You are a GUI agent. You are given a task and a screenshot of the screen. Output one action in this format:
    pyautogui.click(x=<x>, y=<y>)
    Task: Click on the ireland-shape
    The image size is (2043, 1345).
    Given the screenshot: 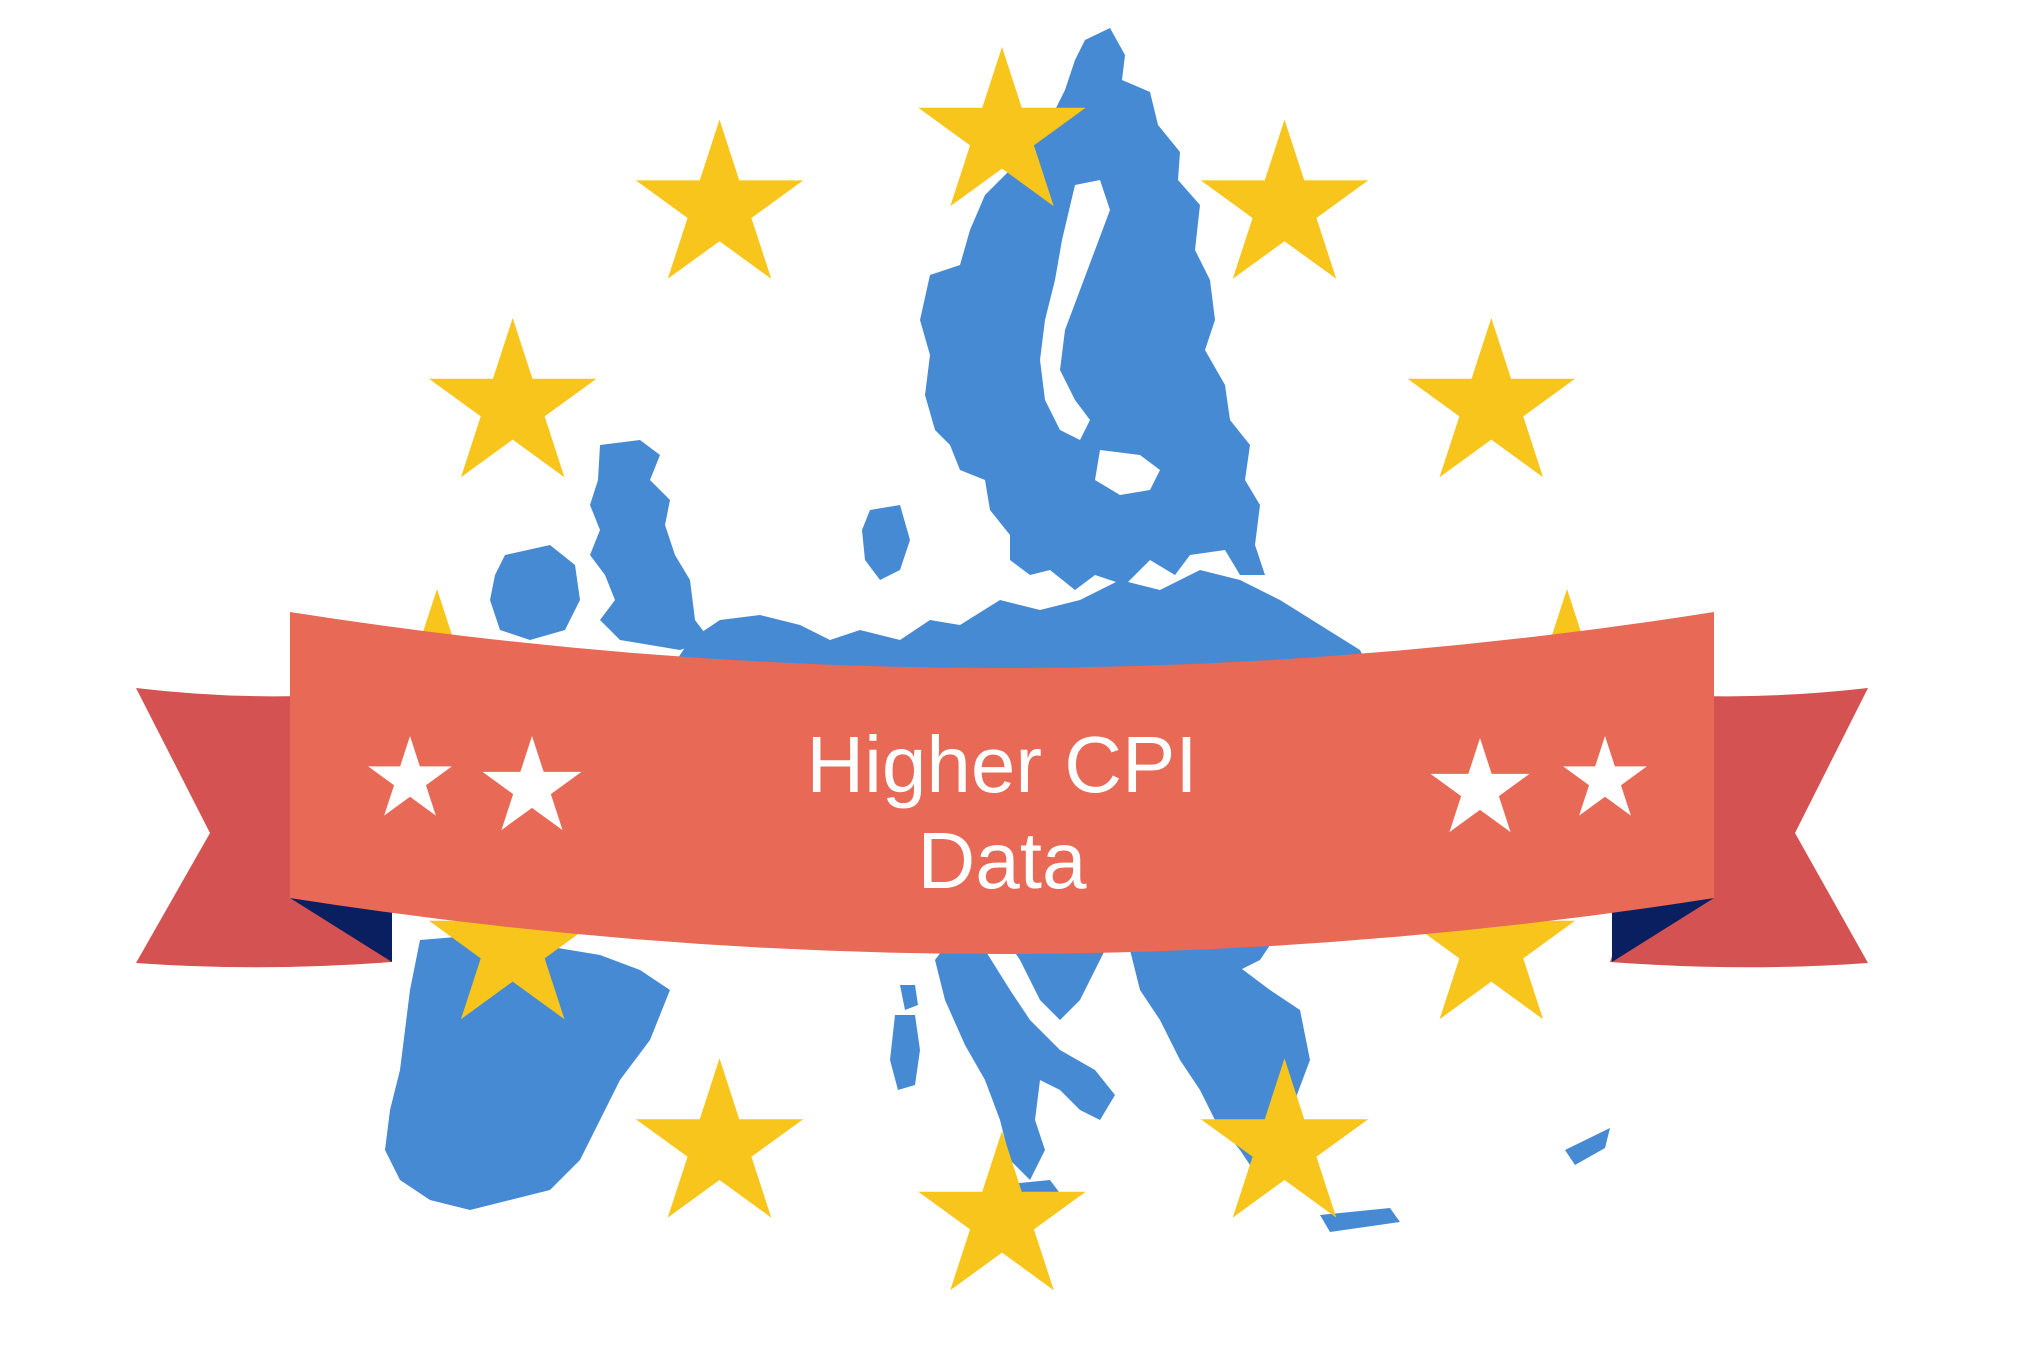 What is the action you would take?
    pyautogui.click(x=535, y=592)
    